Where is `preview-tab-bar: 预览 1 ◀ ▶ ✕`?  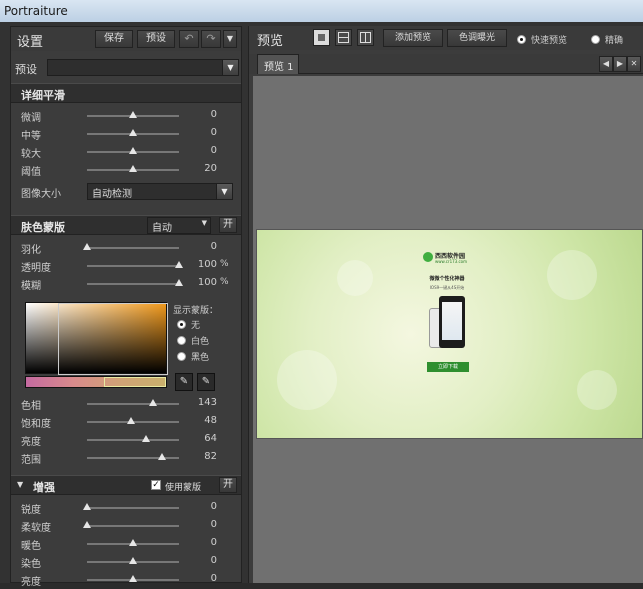
preview-tab-bar: 预览 1 ◀ ▶ ✕ is located at coordinates (446, 64).